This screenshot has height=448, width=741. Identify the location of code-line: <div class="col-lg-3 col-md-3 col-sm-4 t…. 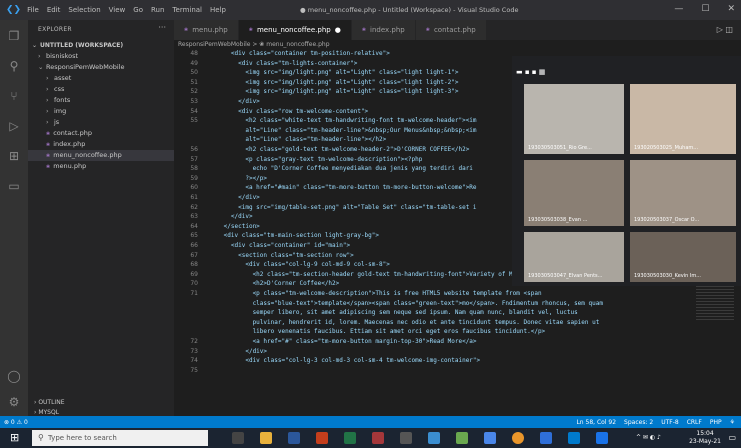
(341, 360).